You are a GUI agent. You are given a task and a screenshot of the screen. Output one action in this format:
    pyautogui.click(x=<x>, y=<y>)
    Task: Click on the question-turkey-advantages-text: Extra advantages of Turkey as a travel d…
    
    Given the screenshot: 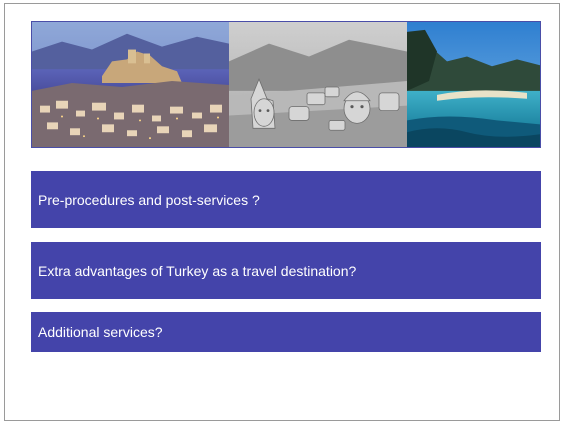 What is the action you would take?
    pyautogui.click(x=197, y=270)
    